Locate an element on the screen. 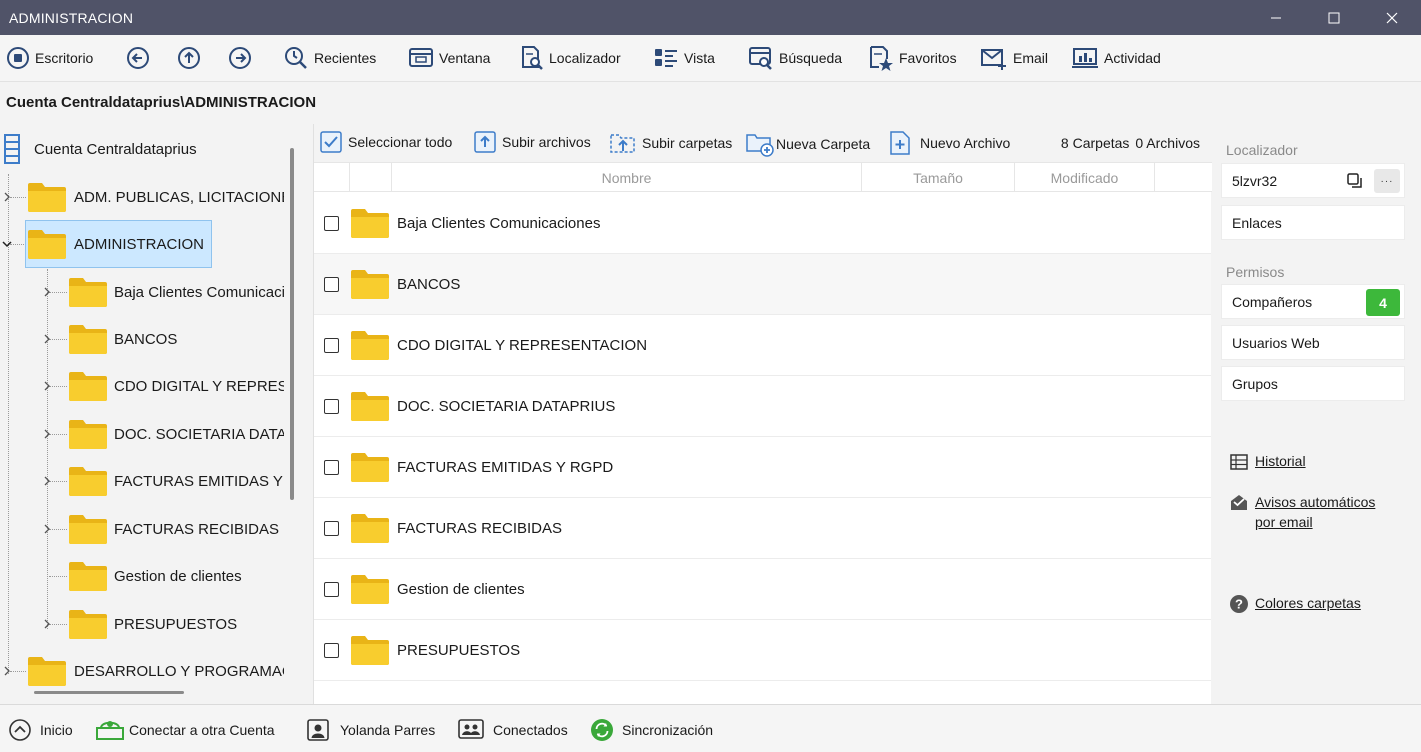 The image size is (1421, 752). back-button is located at coordinates (138, 58).